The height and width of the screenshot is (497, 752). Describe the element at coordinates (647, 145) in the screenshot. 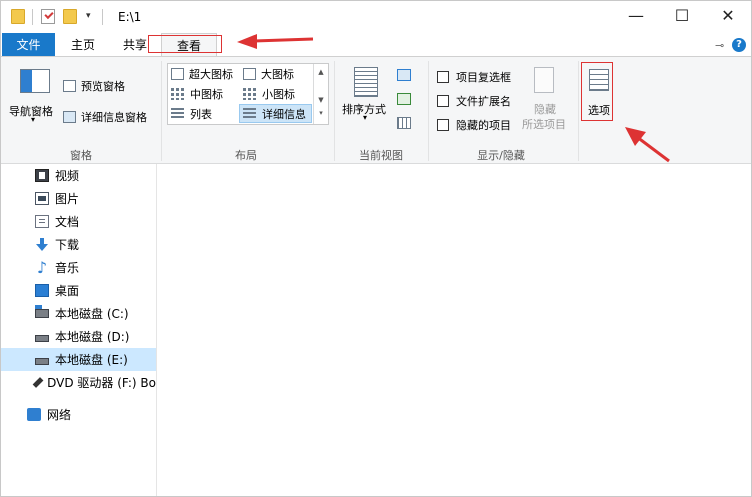

I see `arrow-to-options` at that location.